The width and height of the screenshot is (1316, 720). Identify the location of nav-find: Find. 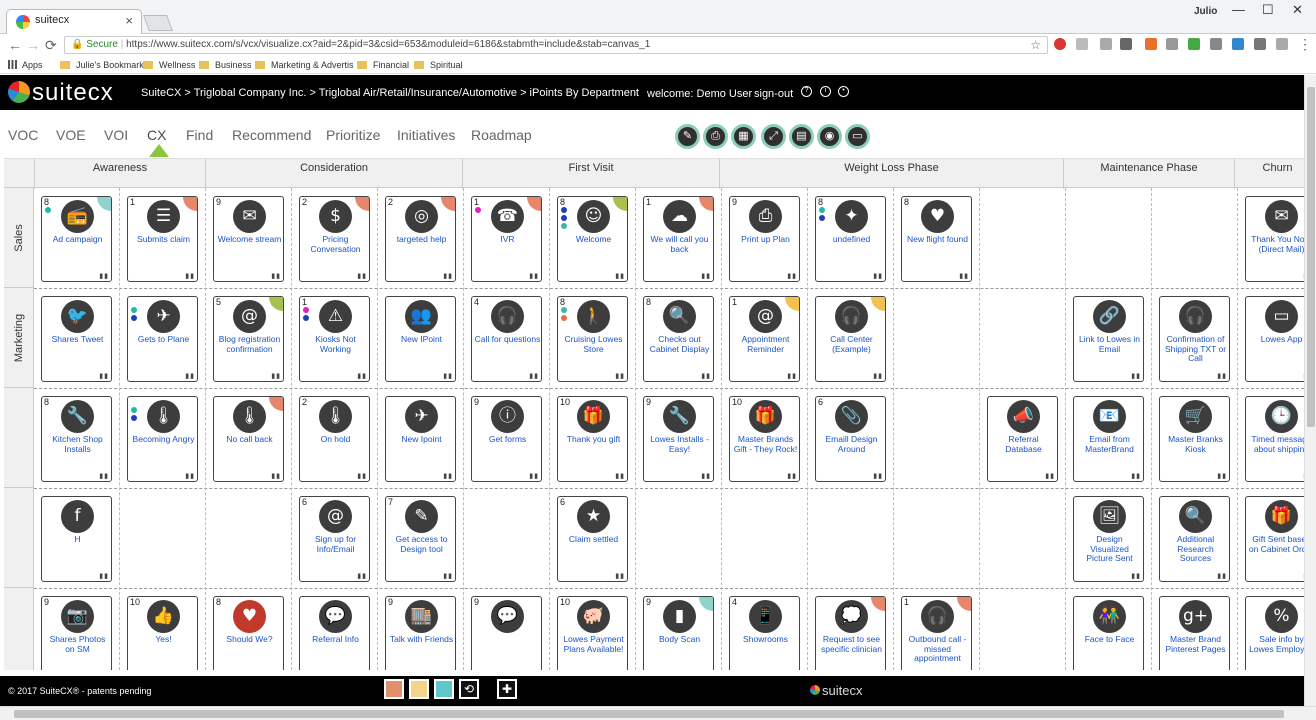
(199, 135).